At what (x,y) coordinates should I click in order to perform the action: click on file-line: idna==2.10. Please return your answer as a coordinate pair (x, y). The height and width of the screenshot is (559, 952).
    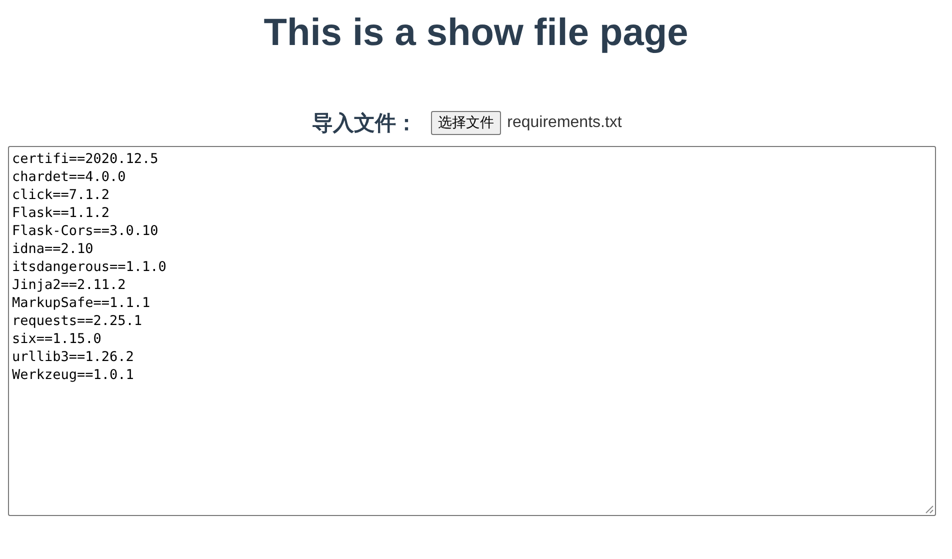
    Looking at the image, I should click on (53, 249).